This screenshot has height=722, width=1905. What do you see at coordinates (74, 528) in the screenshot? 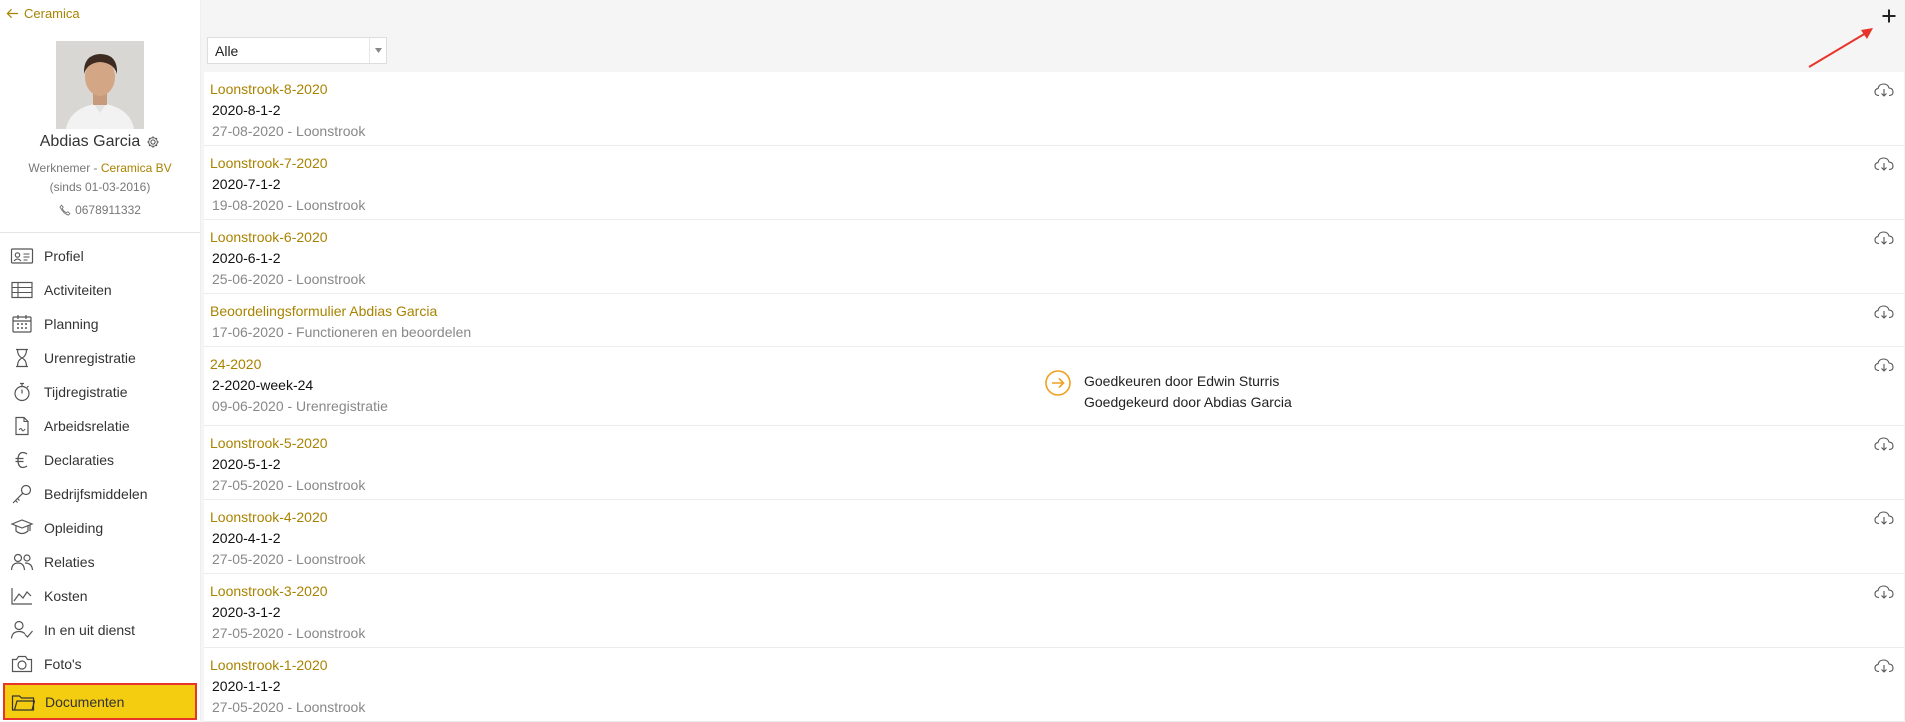
I see `sidebar-item-label: Opleiding` at bounding box center [74, 528].